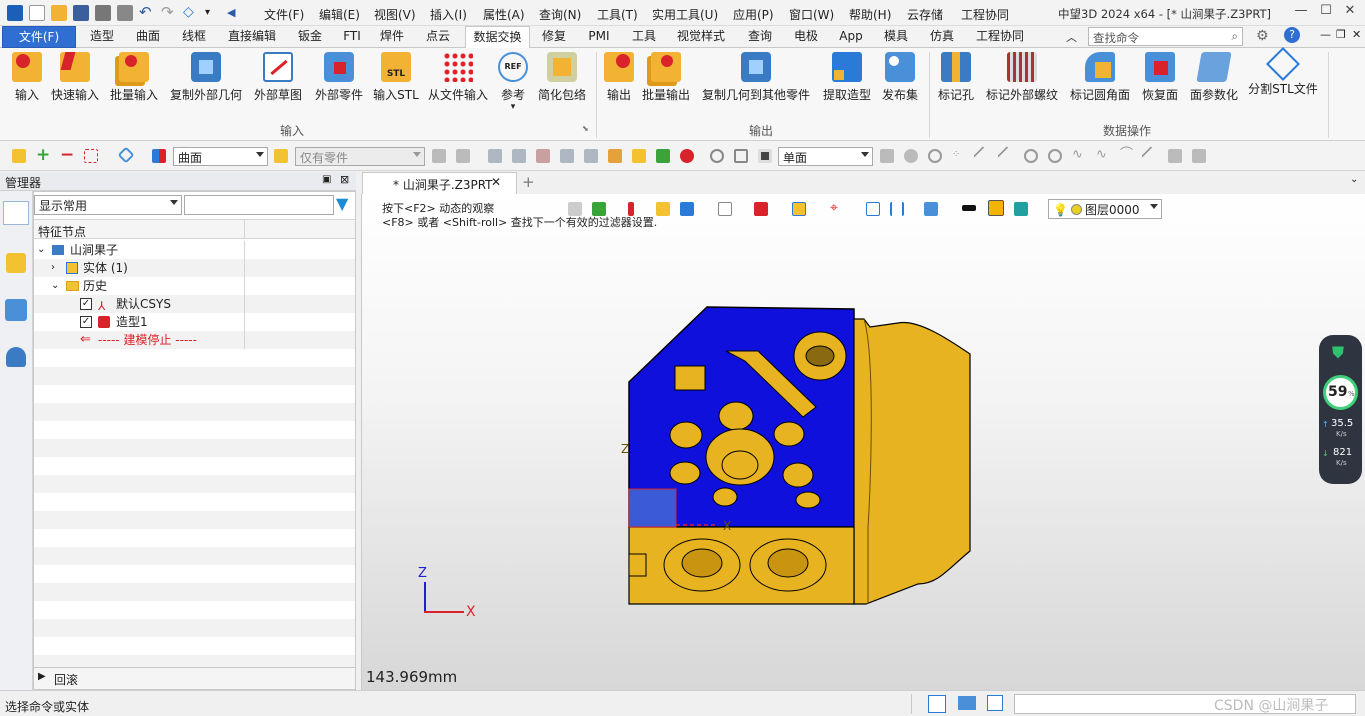 The image size is (1365, 716). Describe the element at coordinates (619, 77) in the screenshot. I see `export-button: 输出` at that location.